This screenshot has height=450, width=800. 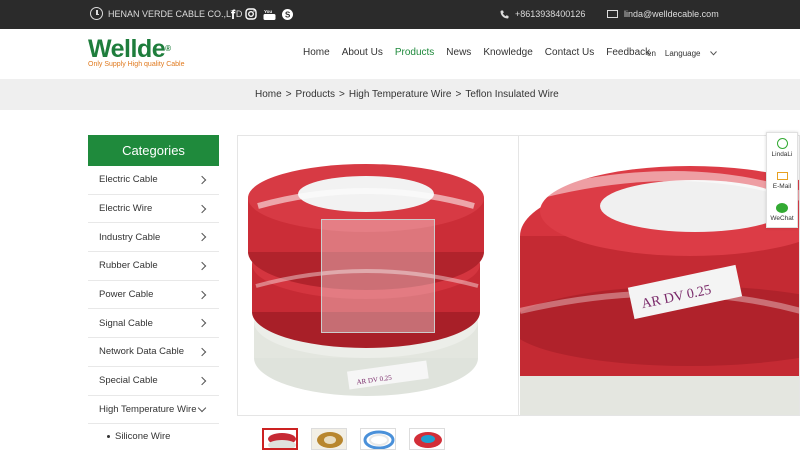 What do you see at coordinates (136, 64) in the screenshot?
I see `logo-tagline: Only Supply High quality Cable` at bounding box center [136, 64].